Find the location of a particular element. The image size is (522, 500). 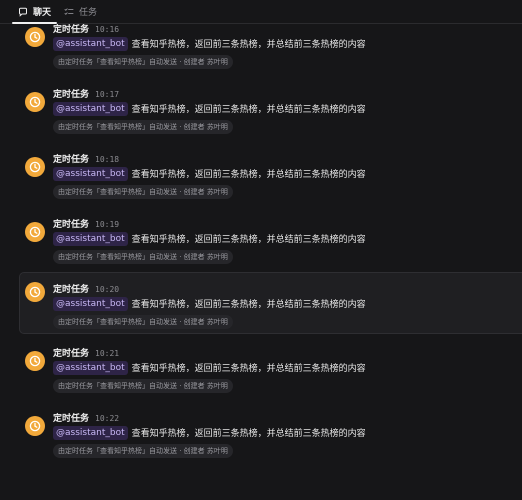

chat-bubble-icon is located at coordinates (23, 12).